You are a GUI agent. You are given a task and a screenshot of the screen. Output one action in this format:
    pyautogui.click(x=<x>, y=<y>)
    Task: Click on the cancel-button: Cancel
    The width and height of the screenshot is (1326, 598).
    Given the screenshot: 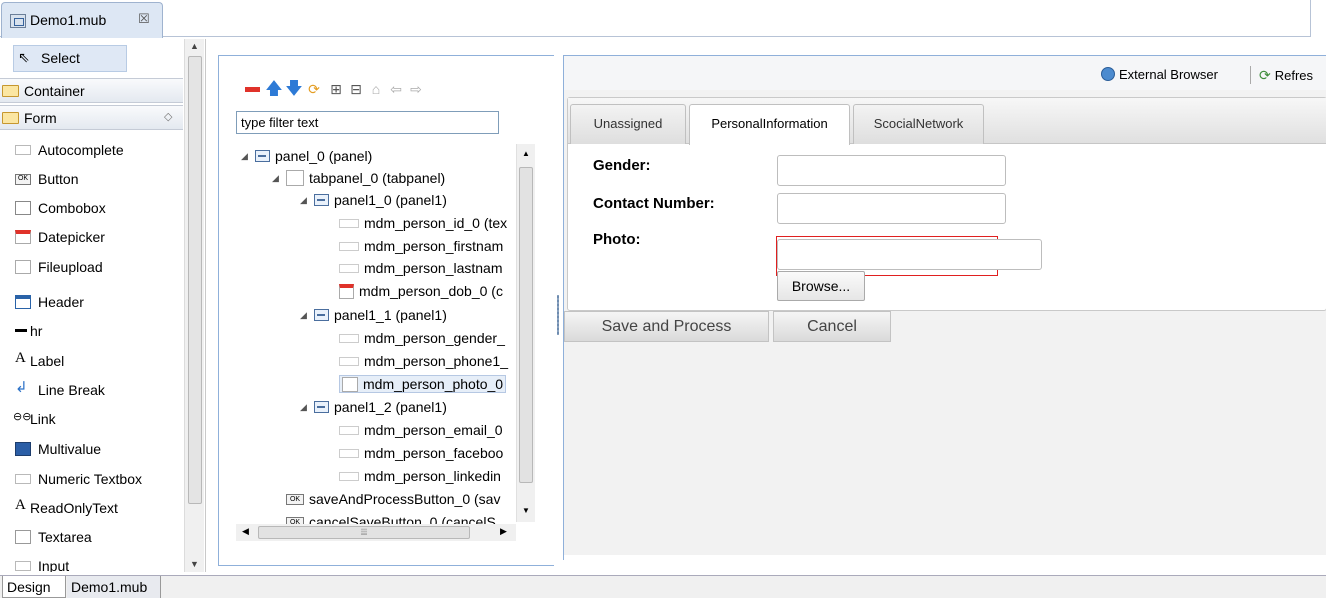 What is the action you would take?
    pyautogui.click(x=832, y=326)
    